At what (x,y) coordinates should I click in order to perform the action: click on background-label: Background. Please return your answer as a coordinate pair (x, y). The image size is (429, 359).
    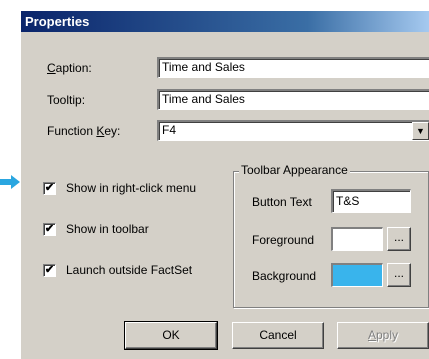
    Looking at the image, I should click on (284, 276).